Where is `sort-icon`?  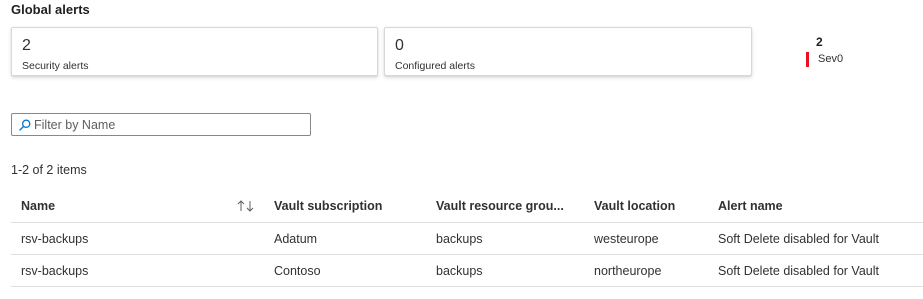 sort-icon is located at coordinates (249, 205).